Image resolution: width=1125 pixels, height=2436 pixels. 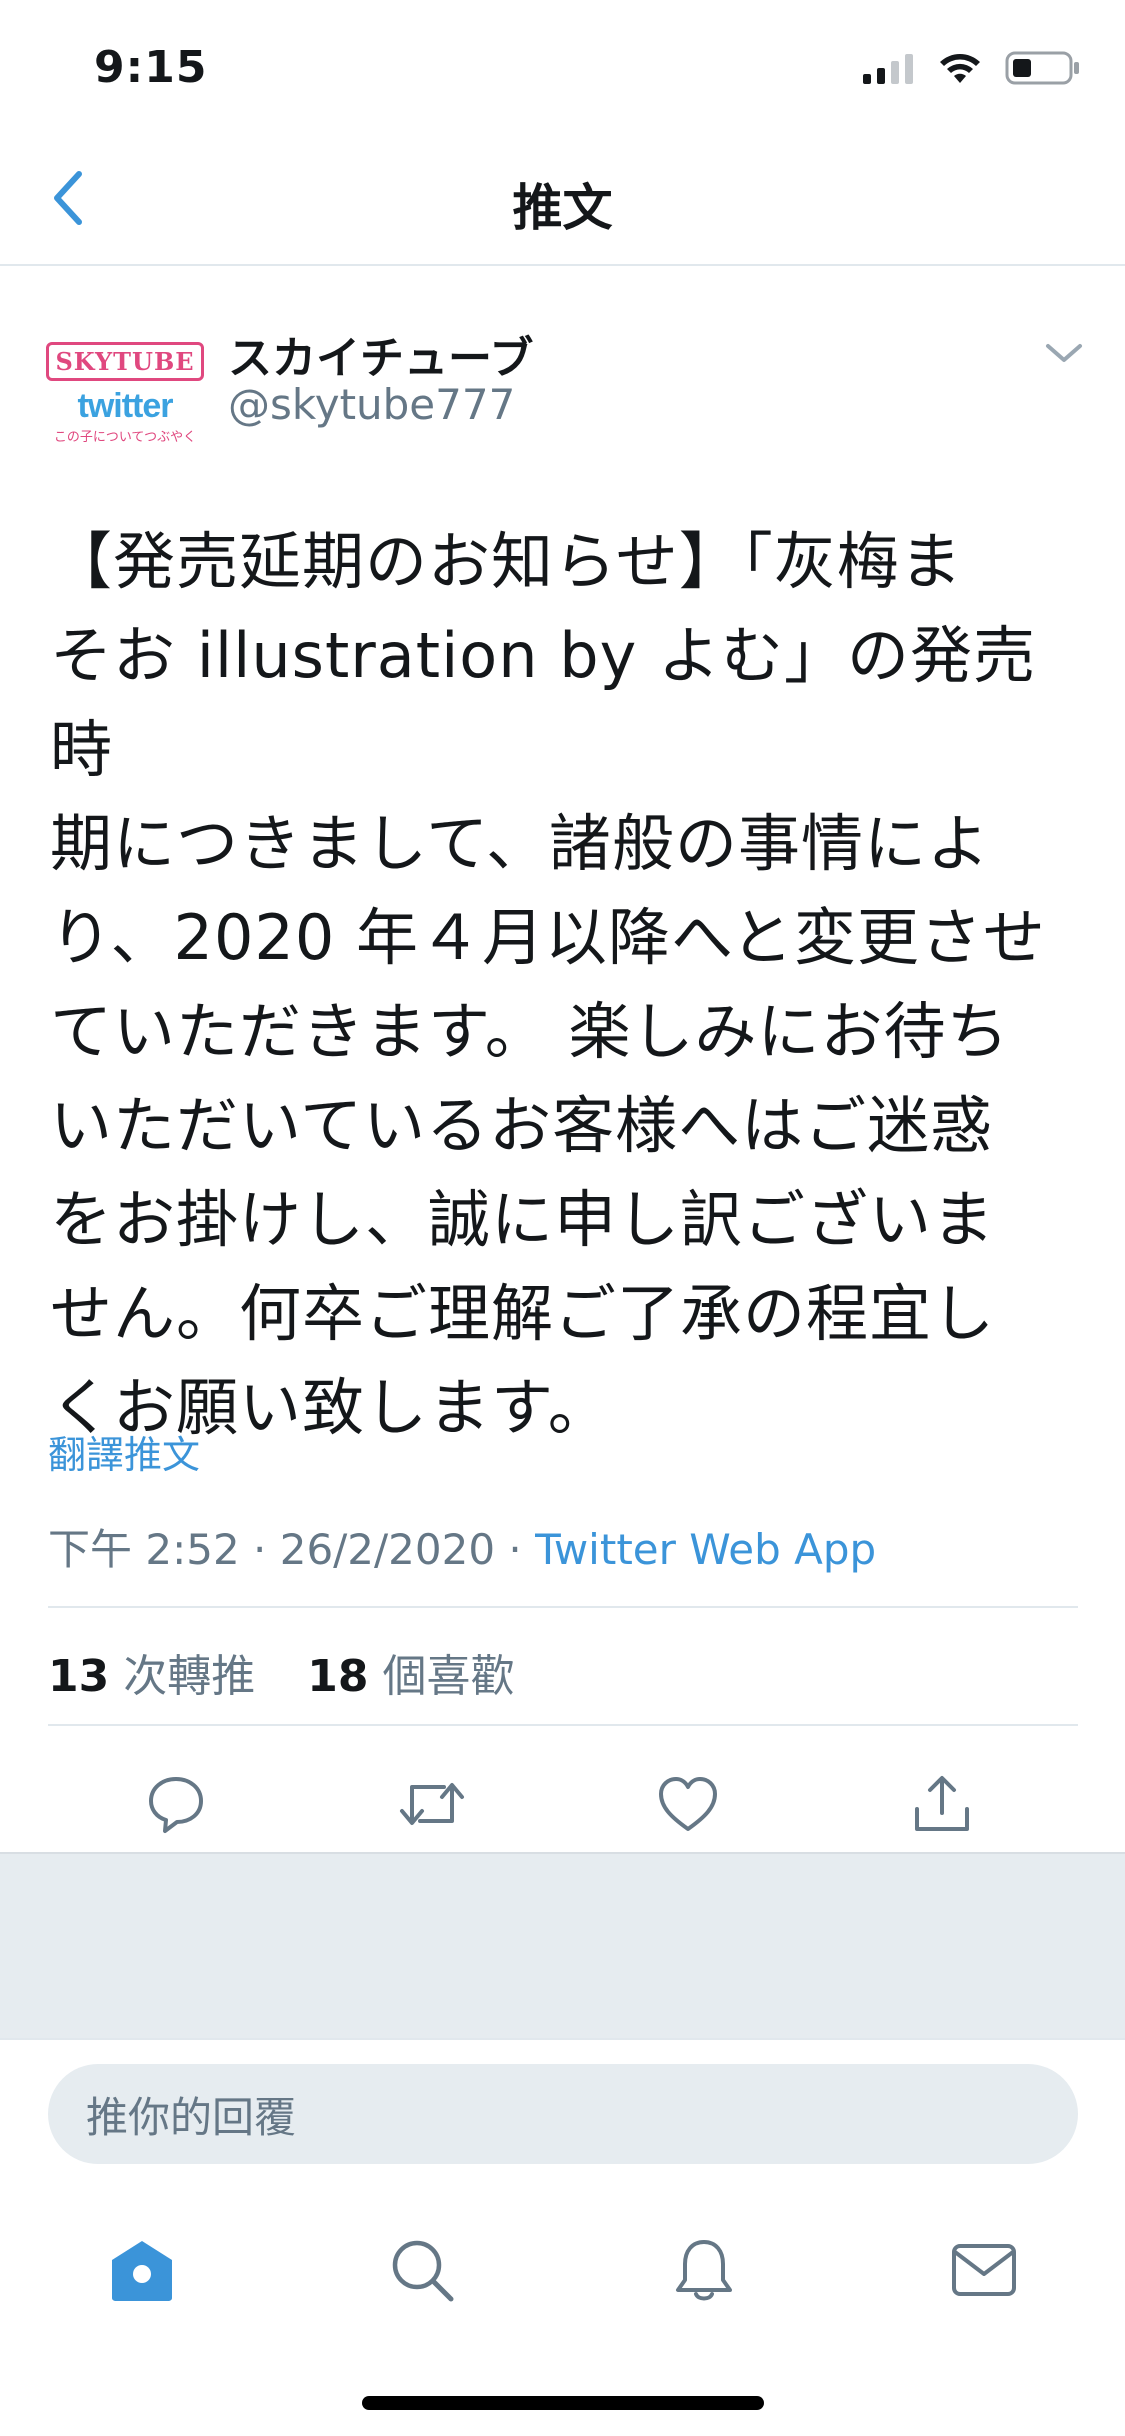 What do you see at coordinates (125, 406) in the screenshot?
I see `avatar-logo-bottom: twitter` at bounding box center [125, 406].